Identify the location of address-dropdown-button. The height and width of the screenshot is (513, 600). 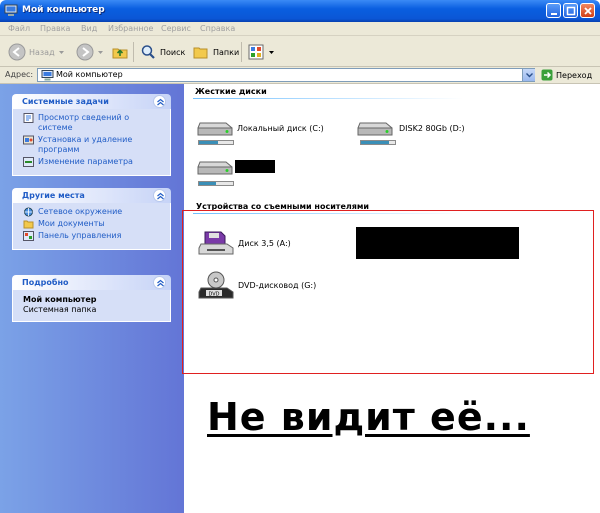
(528, 75).